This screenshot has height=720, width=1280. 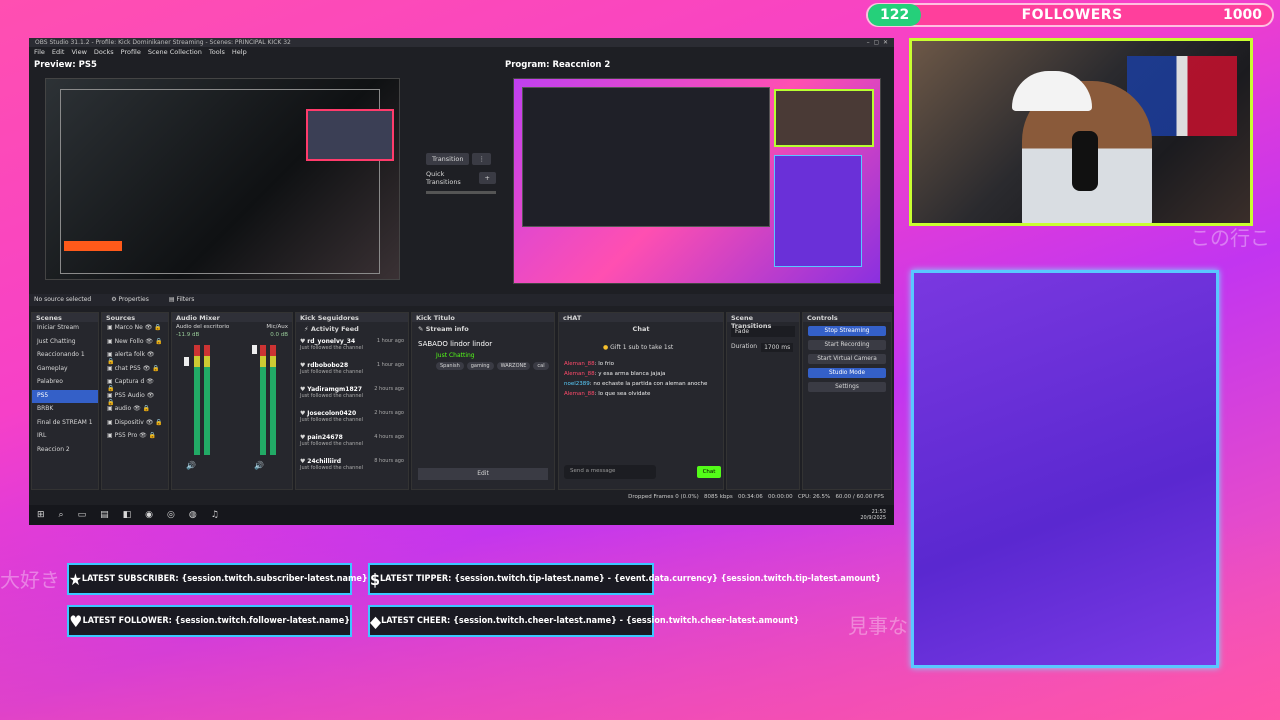 What do you see at coordinates (877, 42) in the screenshot?
I see `window-controls: – ▢ ✕` at bounding box center [877, 42].